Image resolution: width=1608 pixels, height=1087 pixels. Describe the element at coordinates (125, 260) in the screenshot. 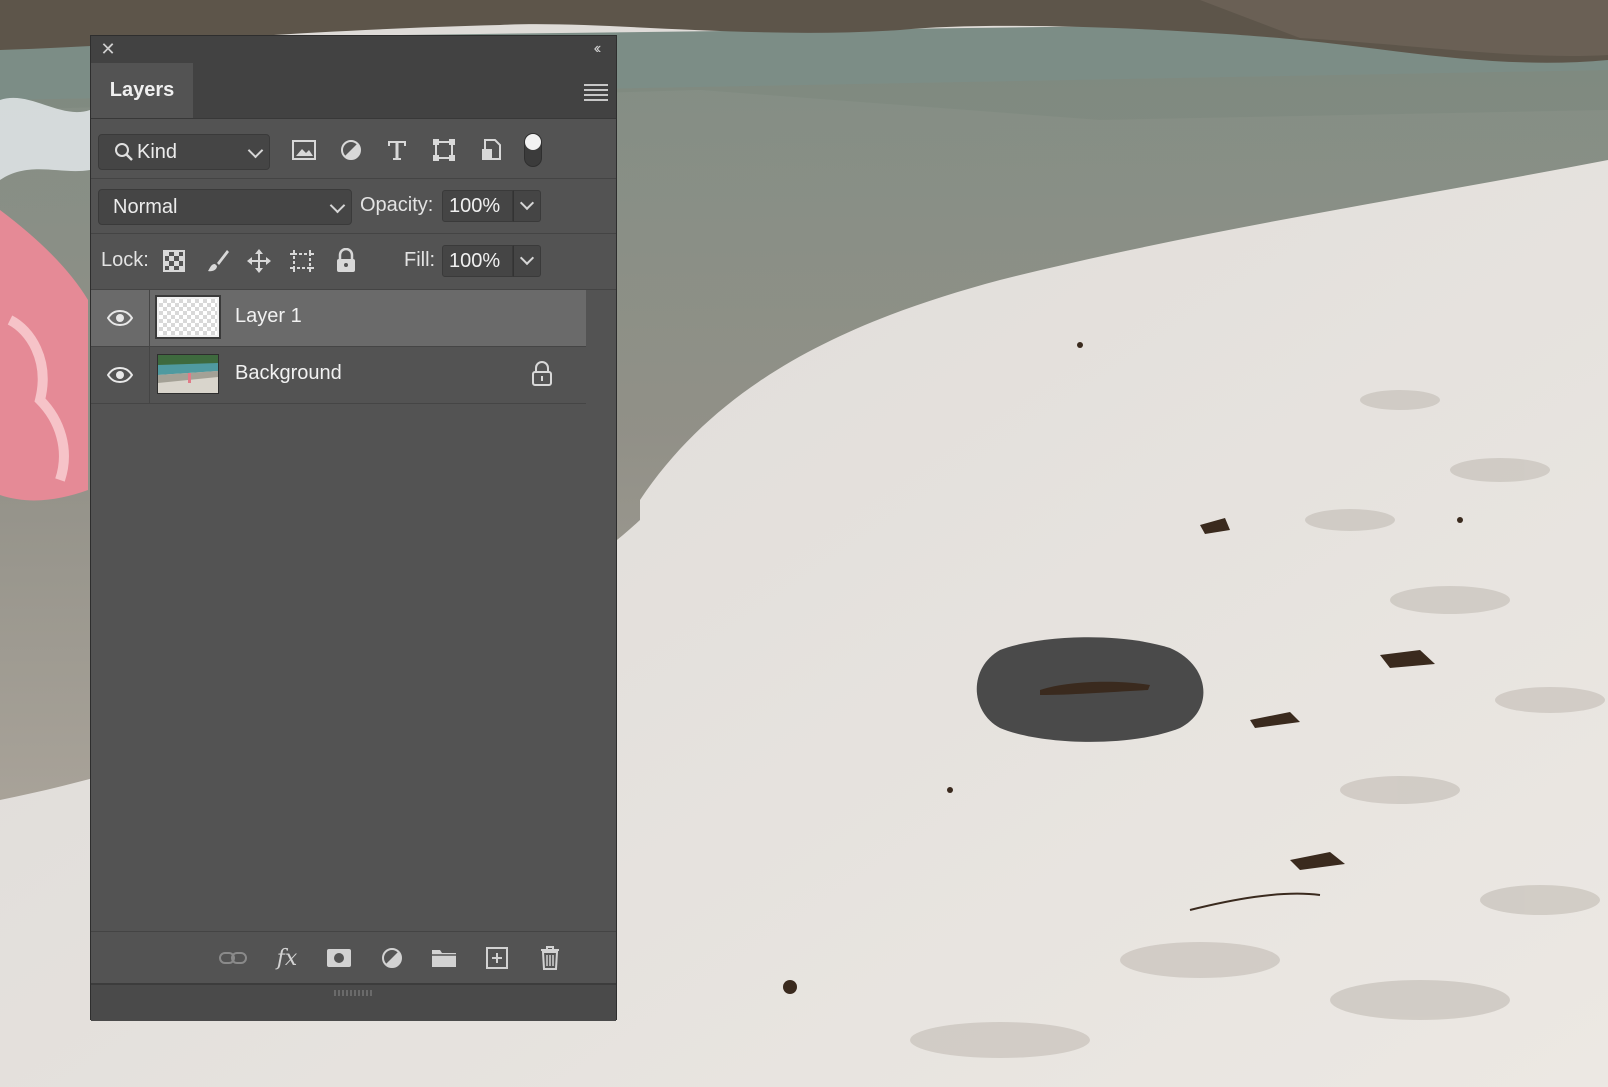

I see `lock-label: Lock:` at that location.